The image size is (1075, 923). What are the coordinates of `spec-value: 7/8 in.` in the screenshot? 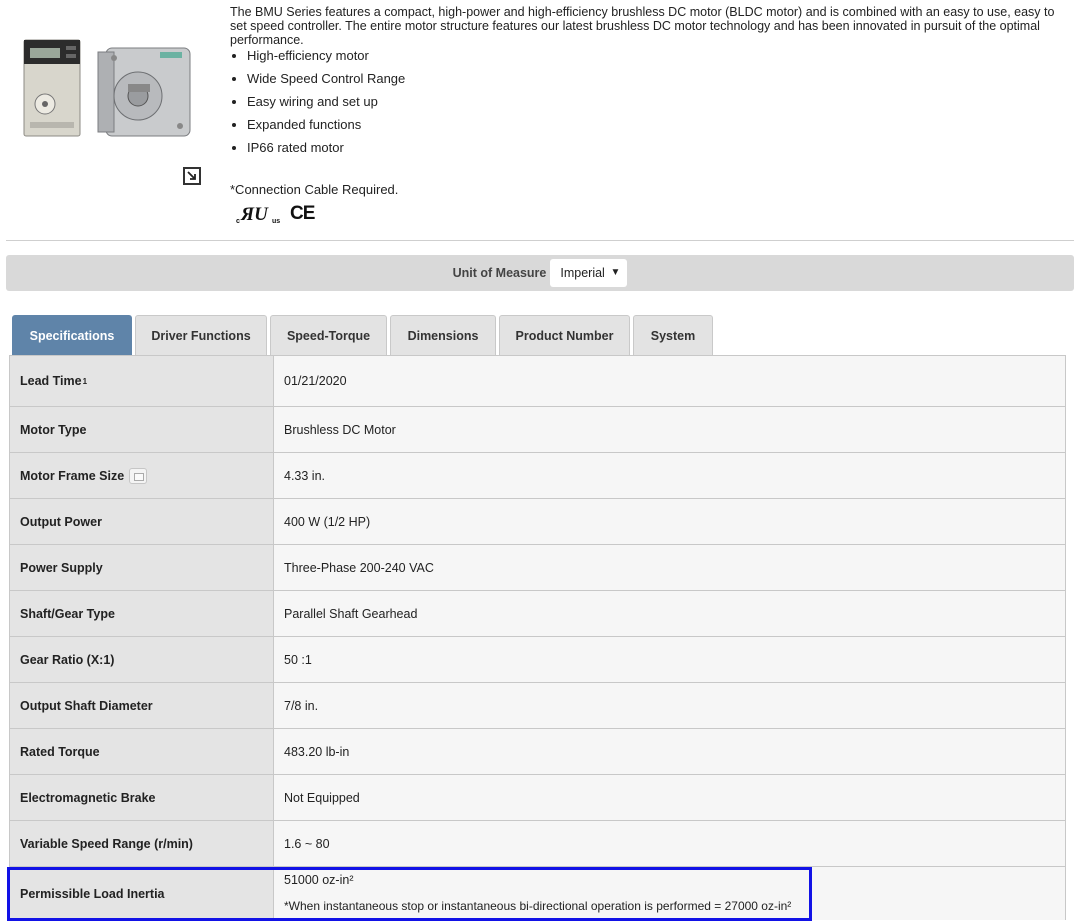 It's located at (670, 705).